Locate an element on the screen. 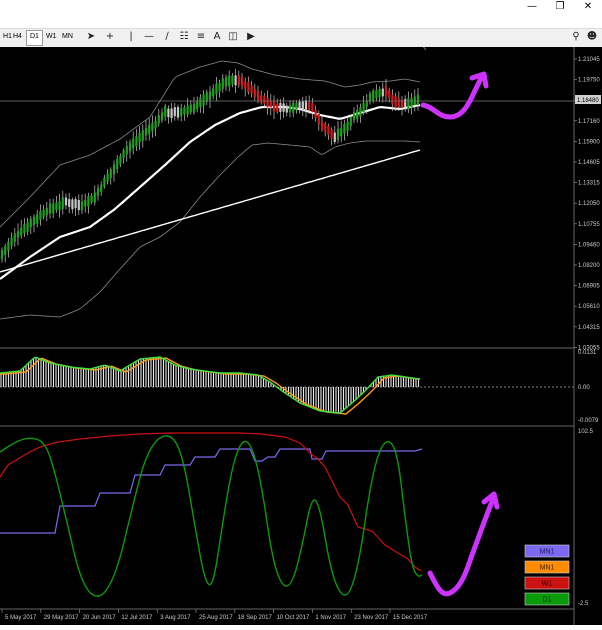  price-axis-label: 1.10755 is located at coordinates (589, 225).